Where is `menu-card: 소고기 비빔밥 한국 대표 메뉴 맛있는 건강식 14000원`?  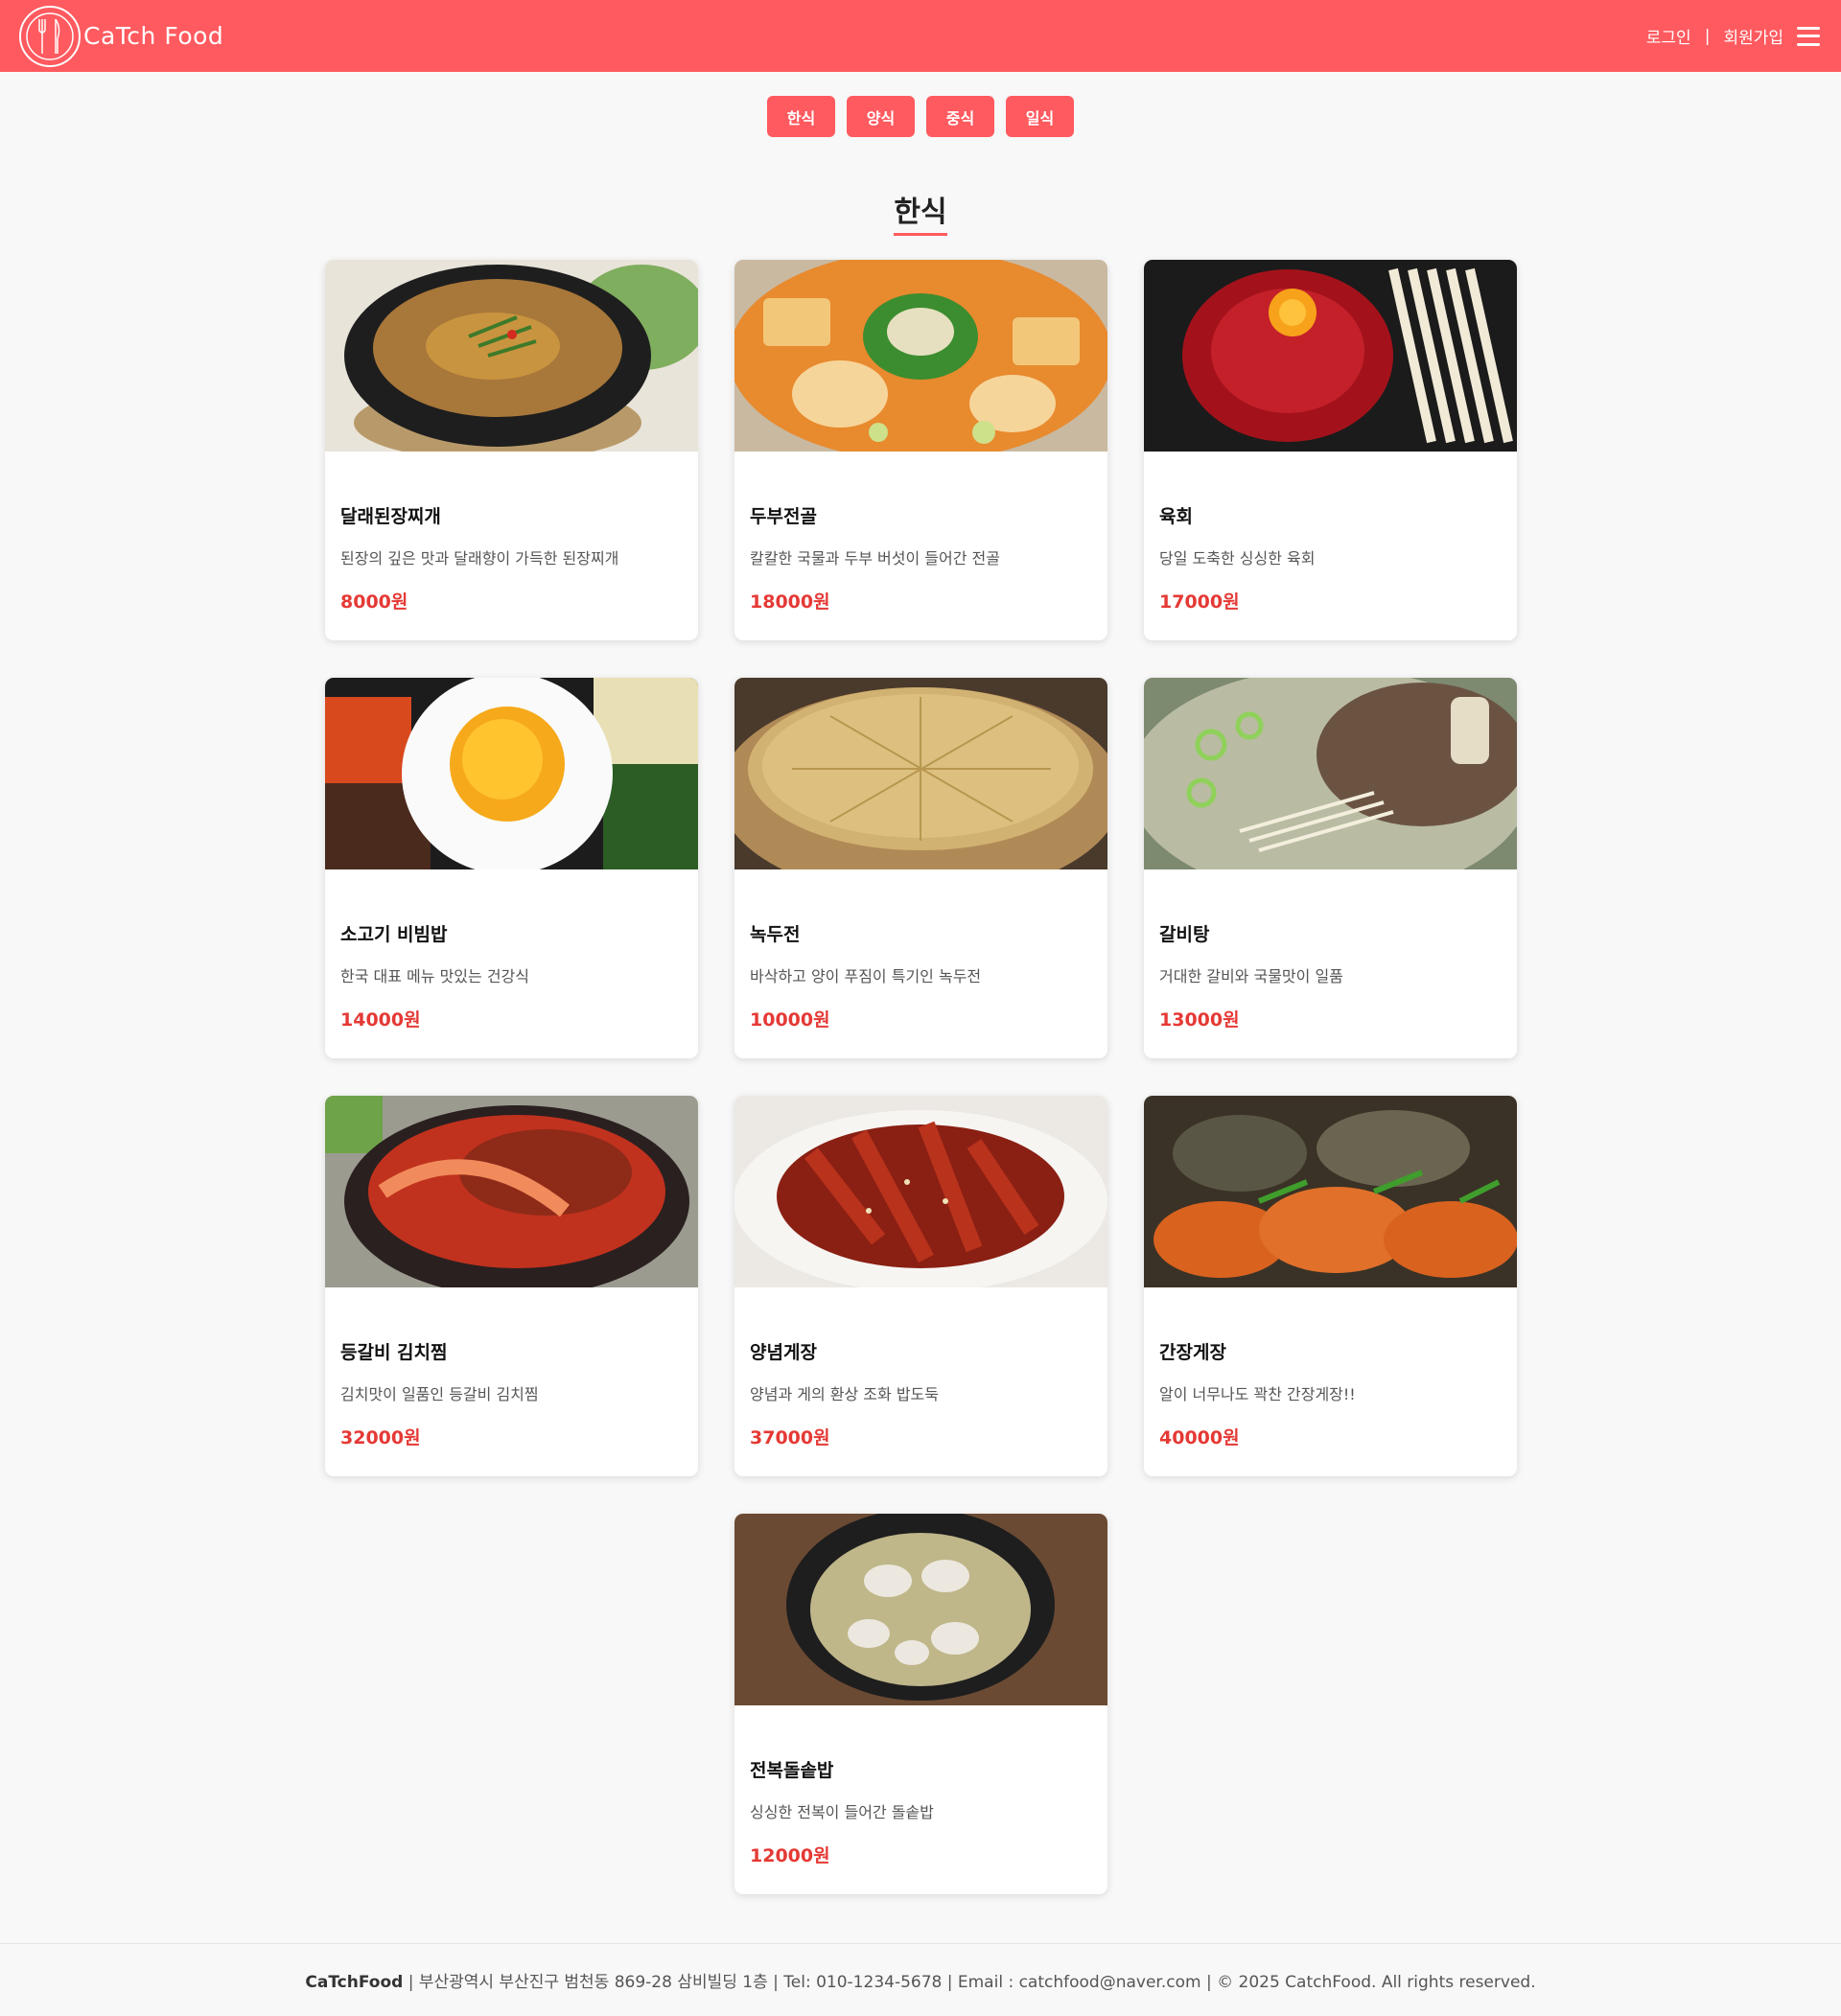 menu-card: 소고기 비빔밥 한국 대표 메뉴 맛있는 건강식 14000원 is located at coordinates (511, 868).